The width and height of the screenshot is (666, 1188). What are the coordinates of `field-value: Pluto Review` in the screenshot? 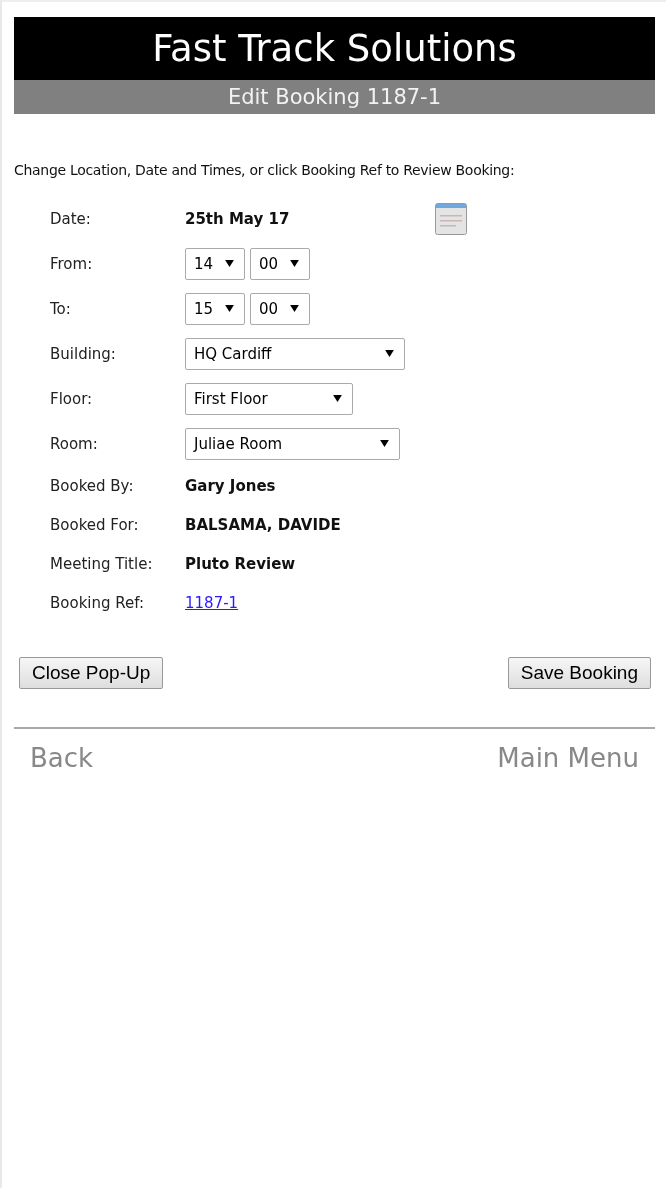 It's located at (241, 563).